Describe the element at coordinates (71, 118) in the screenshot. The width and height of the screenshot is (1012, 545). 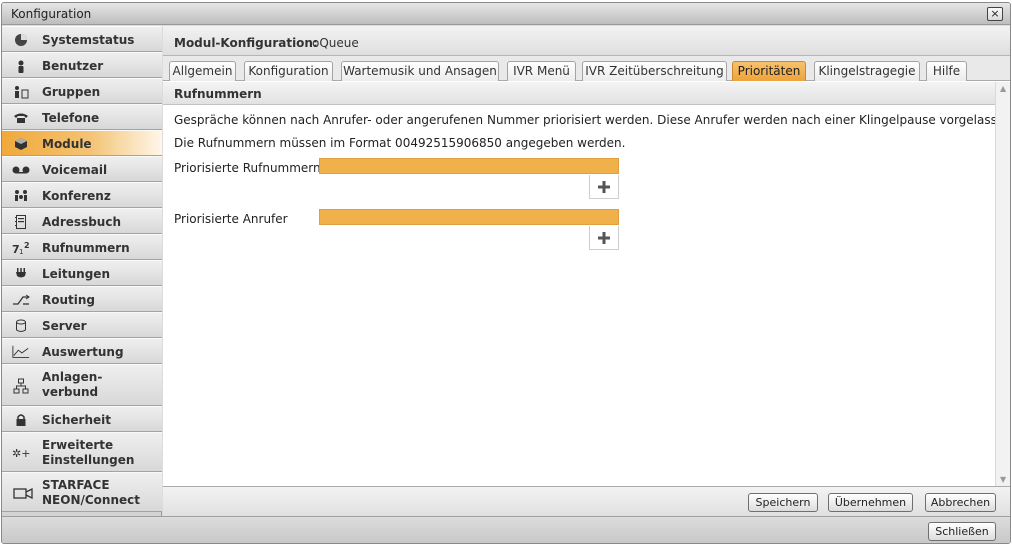
I see `sidebar-item-label: Telefone` at that location.